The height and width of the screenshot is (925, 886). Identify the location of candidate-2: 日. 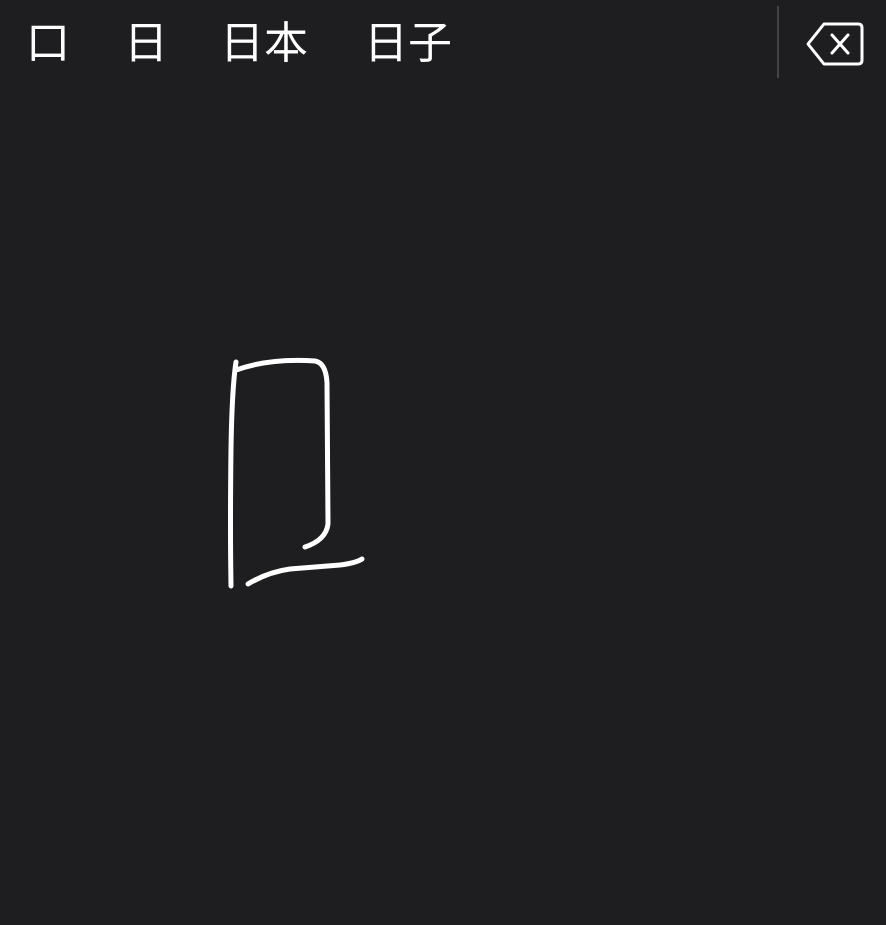
(146, 44).